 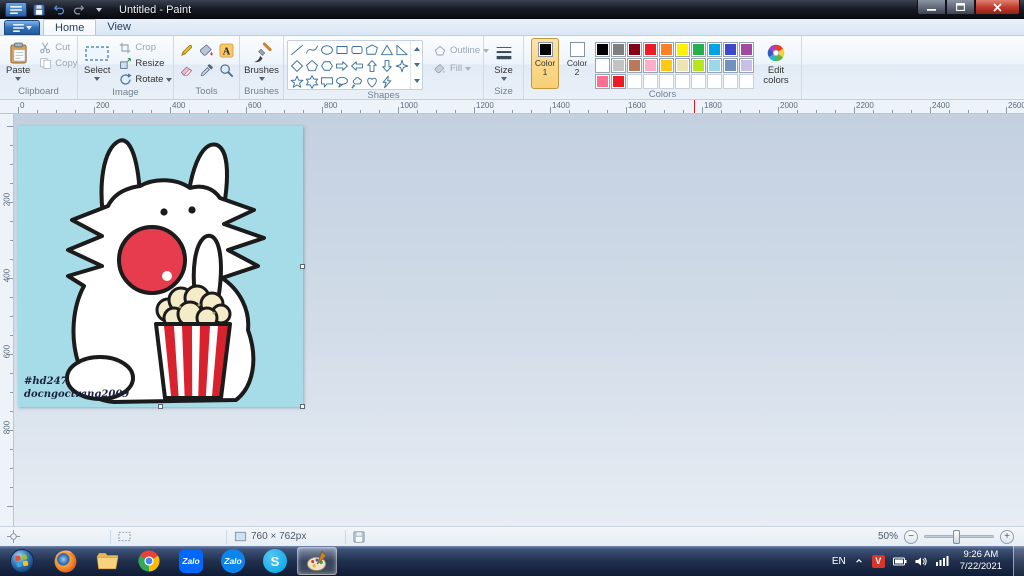 I want to click on shape-arrow-up, so click(x=371, y=66).